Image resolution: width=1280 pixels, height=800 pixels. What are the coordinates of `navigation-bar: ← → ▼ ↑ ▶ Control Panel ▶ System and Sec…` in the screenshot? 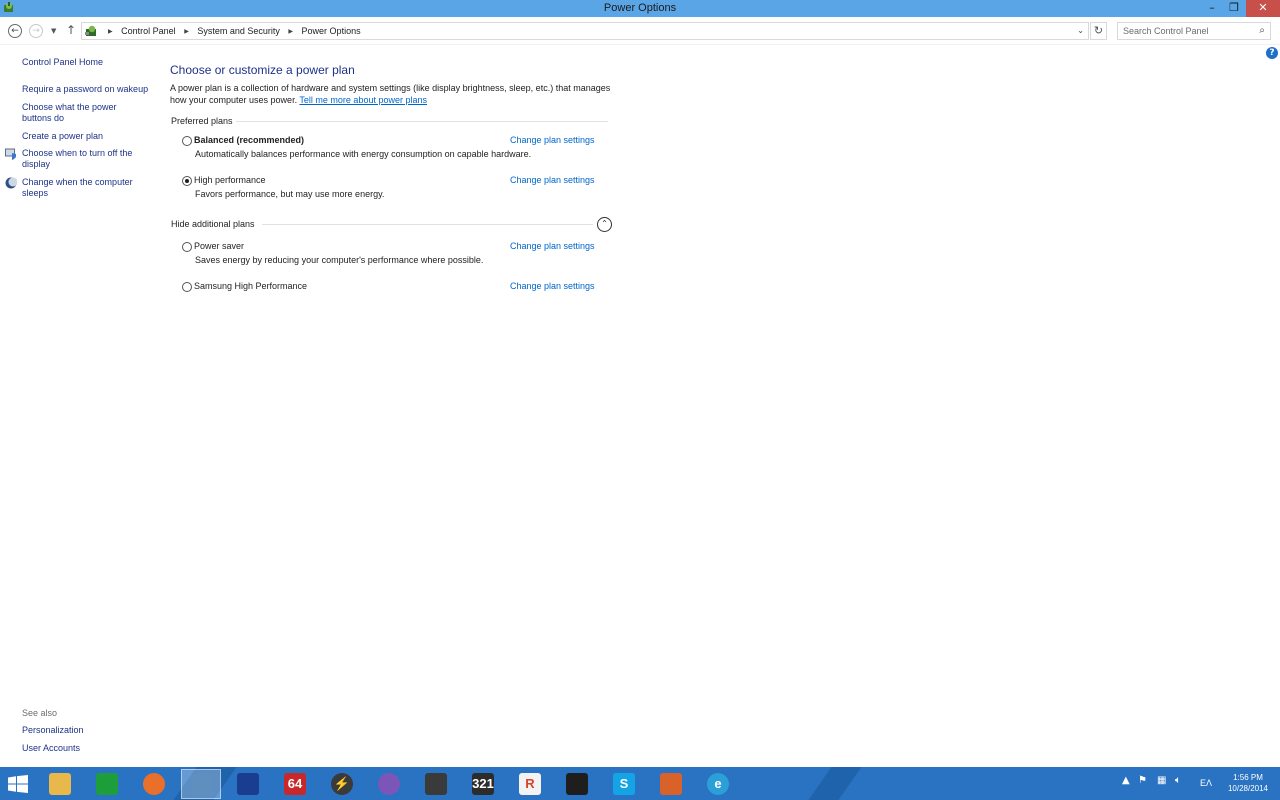 It's located at (640, 31).